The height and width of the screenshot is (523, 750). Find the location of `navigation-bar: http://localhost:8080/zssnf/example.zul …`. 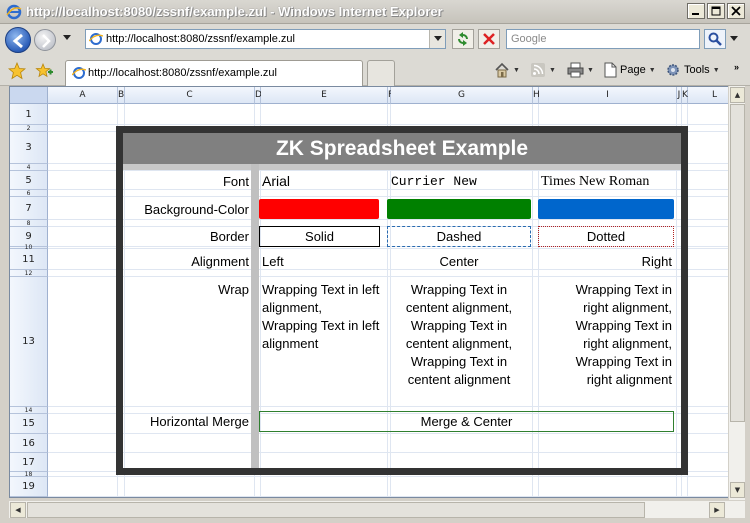

navigation-bar: http://localhost:8080/zssnf/example.zul … is located at coordinates (375, 40).